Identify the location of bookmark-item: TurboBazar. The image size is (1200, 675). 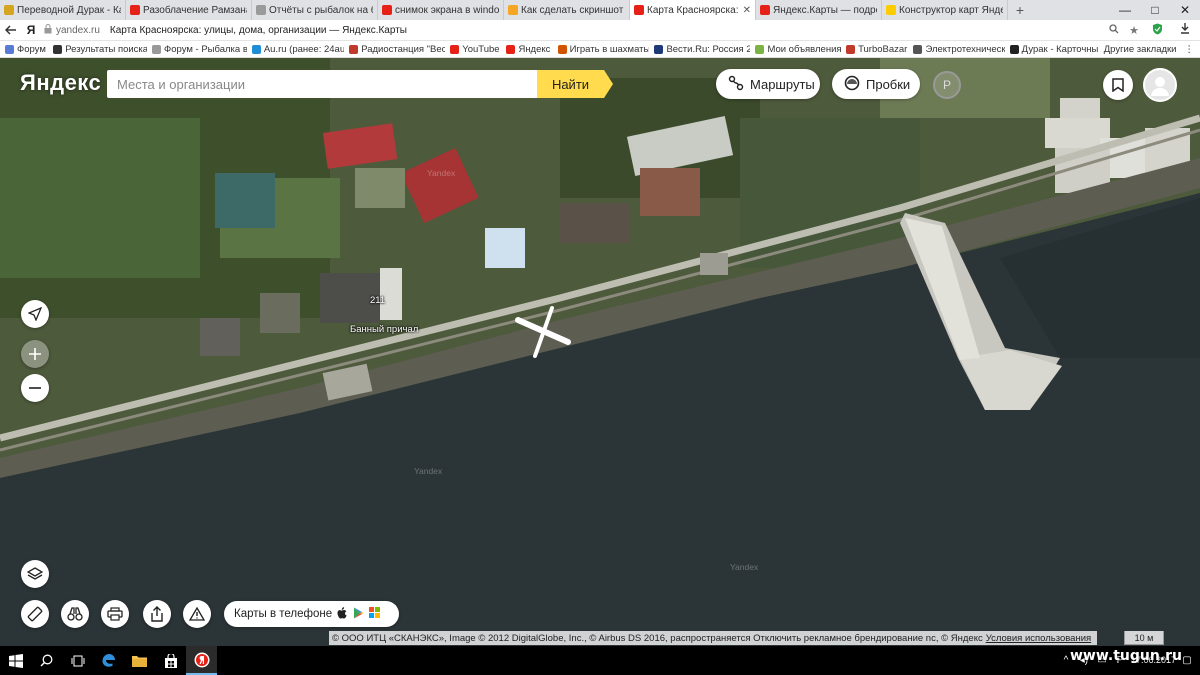
(874, 49).